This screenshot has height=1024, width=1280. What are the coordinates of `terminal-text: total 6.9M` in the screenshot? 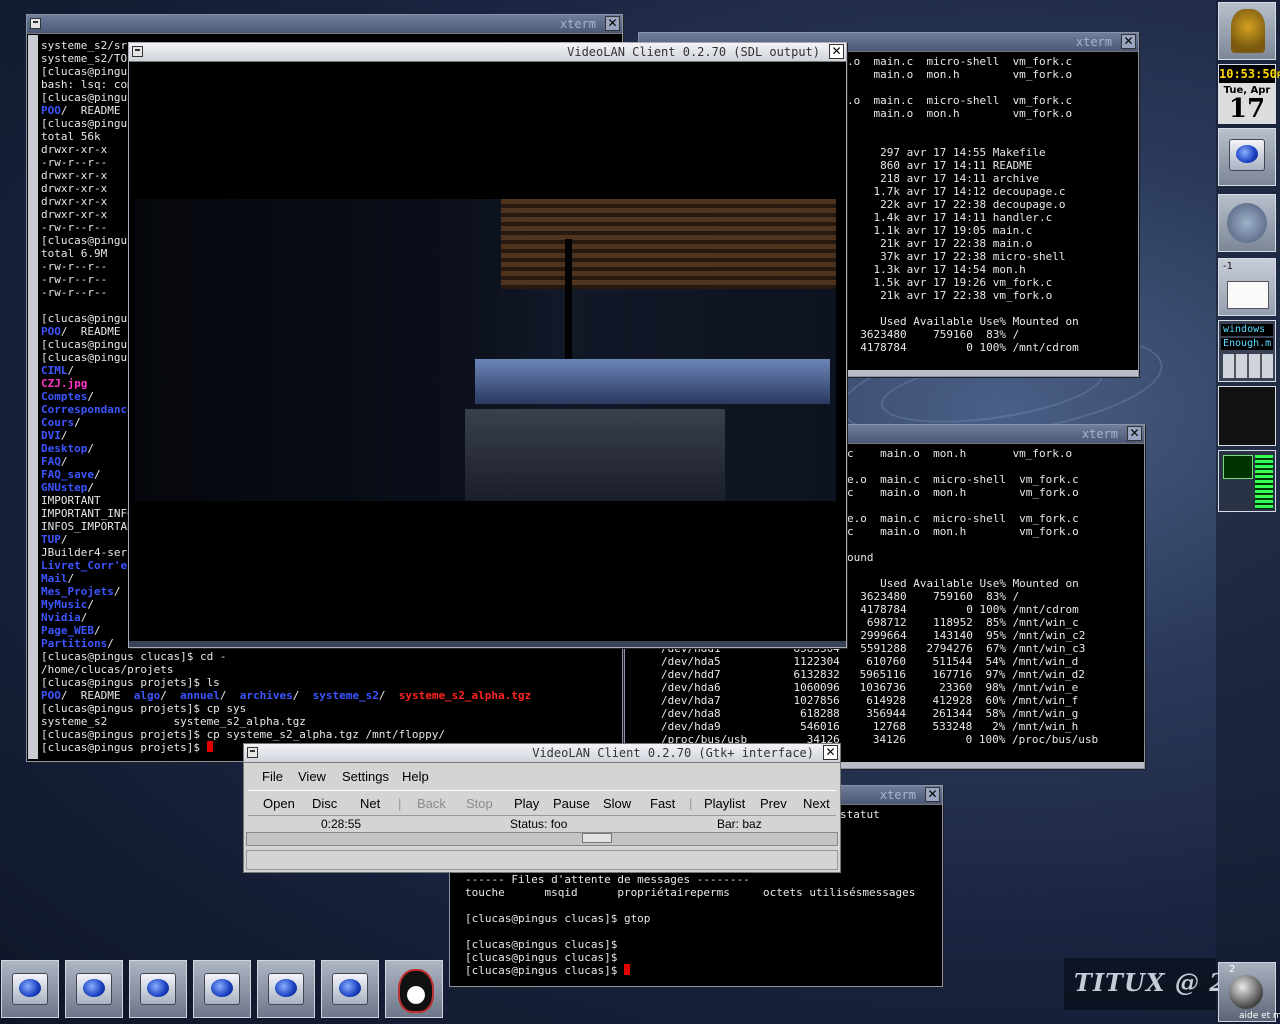 It's located at (74, 253).